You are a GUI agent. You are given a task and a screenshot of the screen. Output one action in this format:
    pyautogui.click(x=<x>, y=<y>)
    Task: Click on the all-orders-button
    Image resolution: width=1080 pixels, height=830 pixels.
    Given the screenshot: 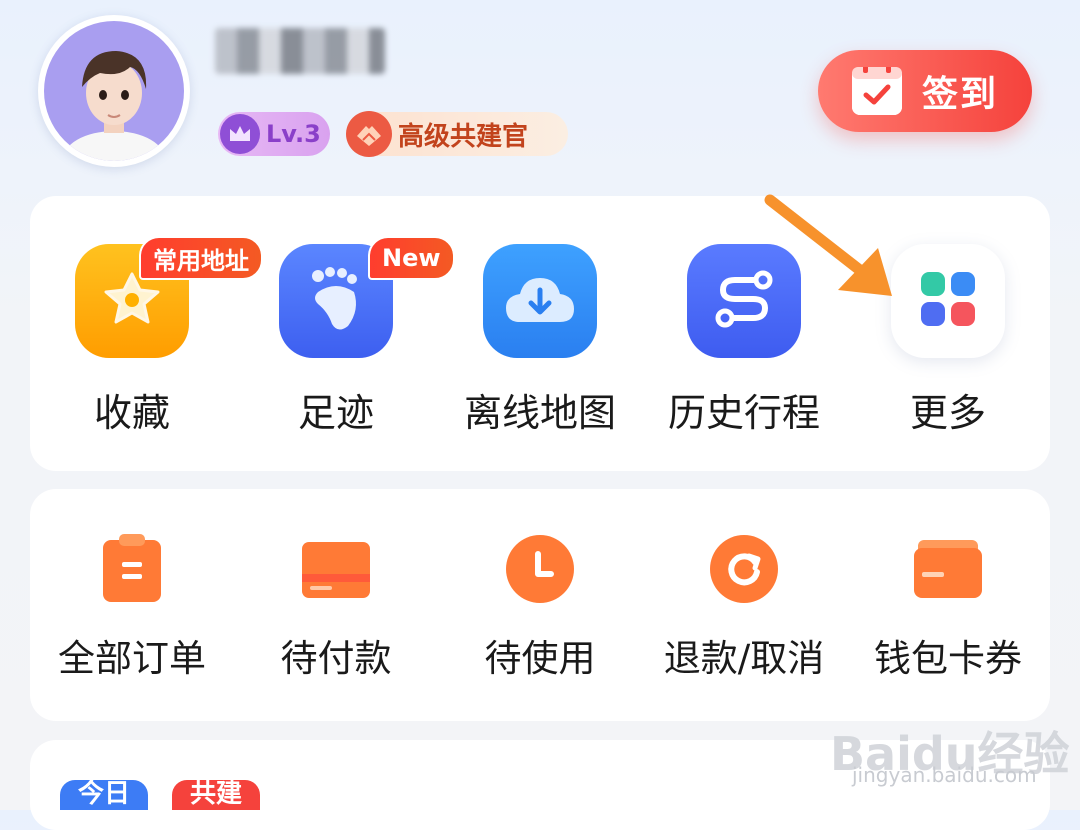 What is the action you would take?
    pyautogui.click(x=132, y=571)
    